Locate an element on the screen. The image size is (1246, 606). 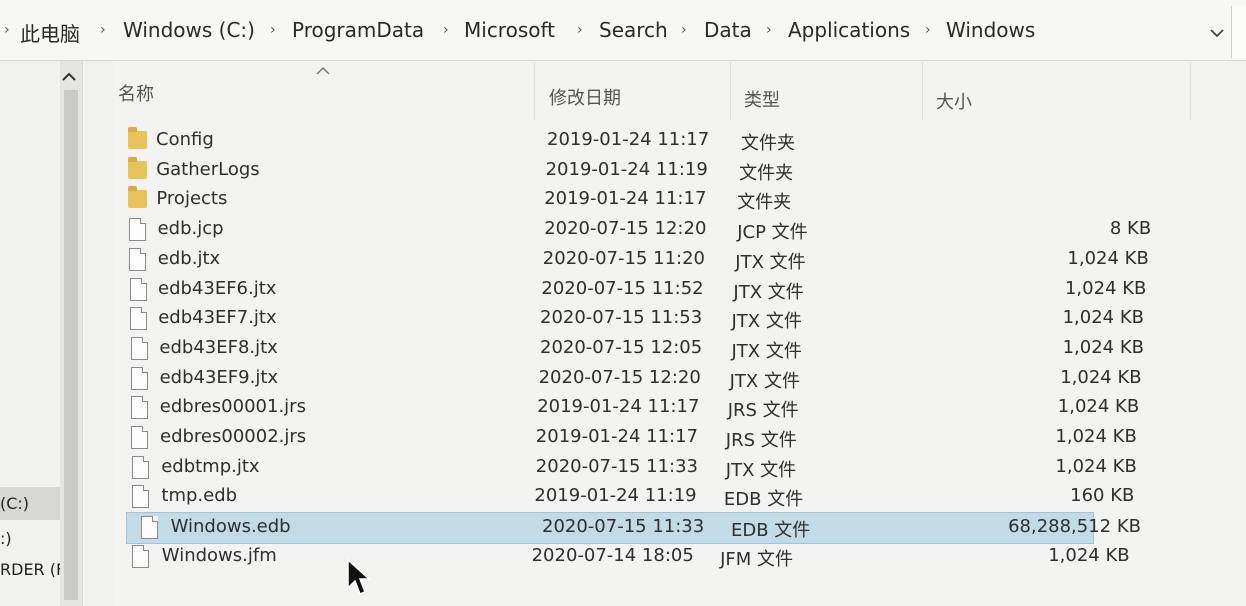
breadcrumb-drive-c: Windows (C:) is located at coordinates (189, 30).